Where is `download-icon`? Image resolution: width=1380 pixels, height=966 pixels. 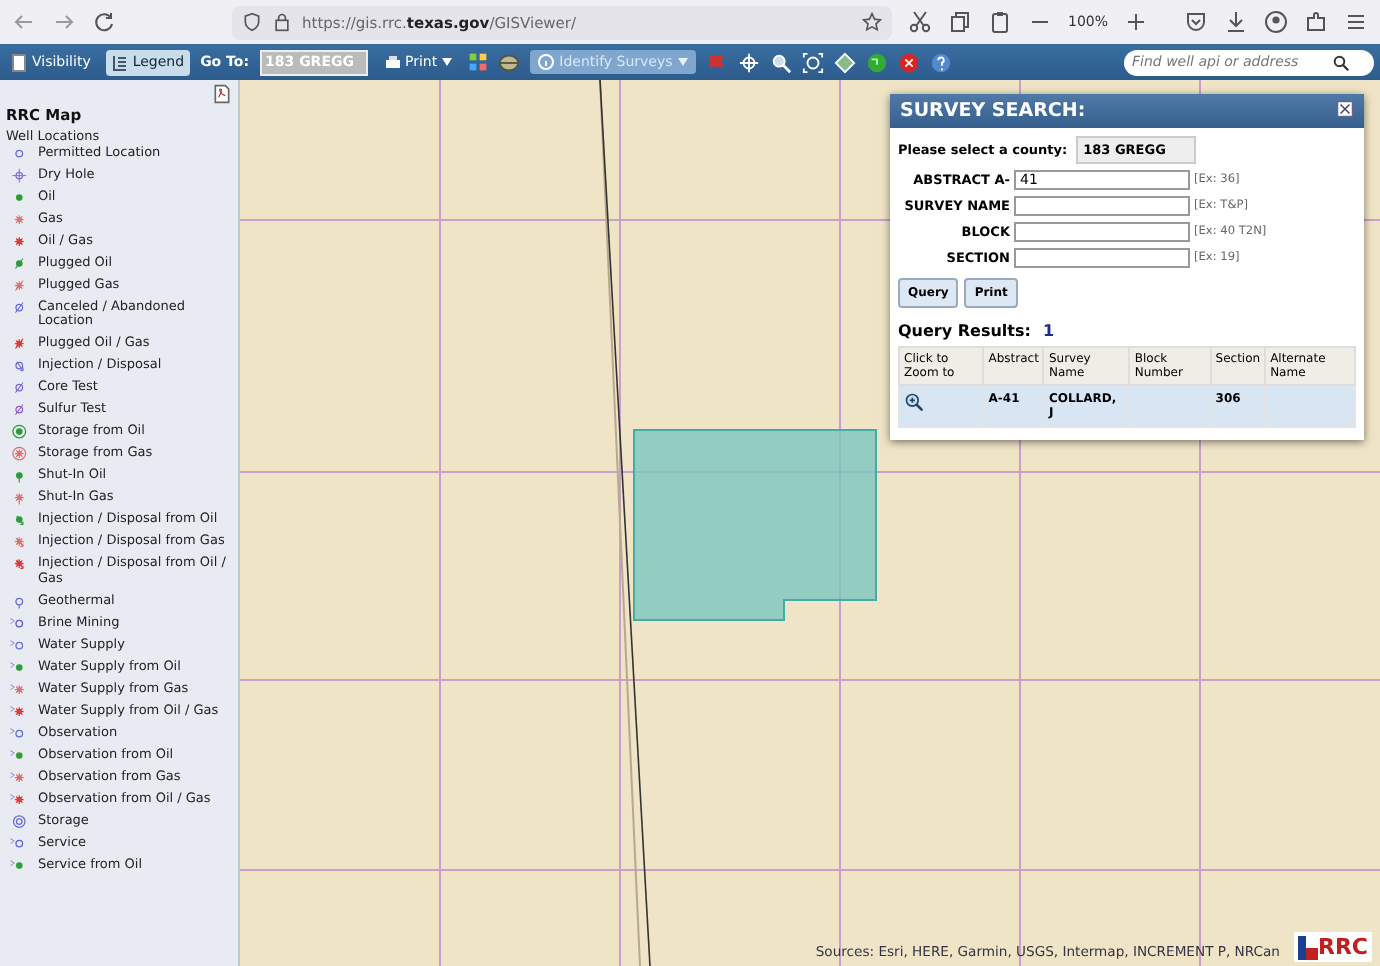 download-icon is located at coordinates (1236, 22).